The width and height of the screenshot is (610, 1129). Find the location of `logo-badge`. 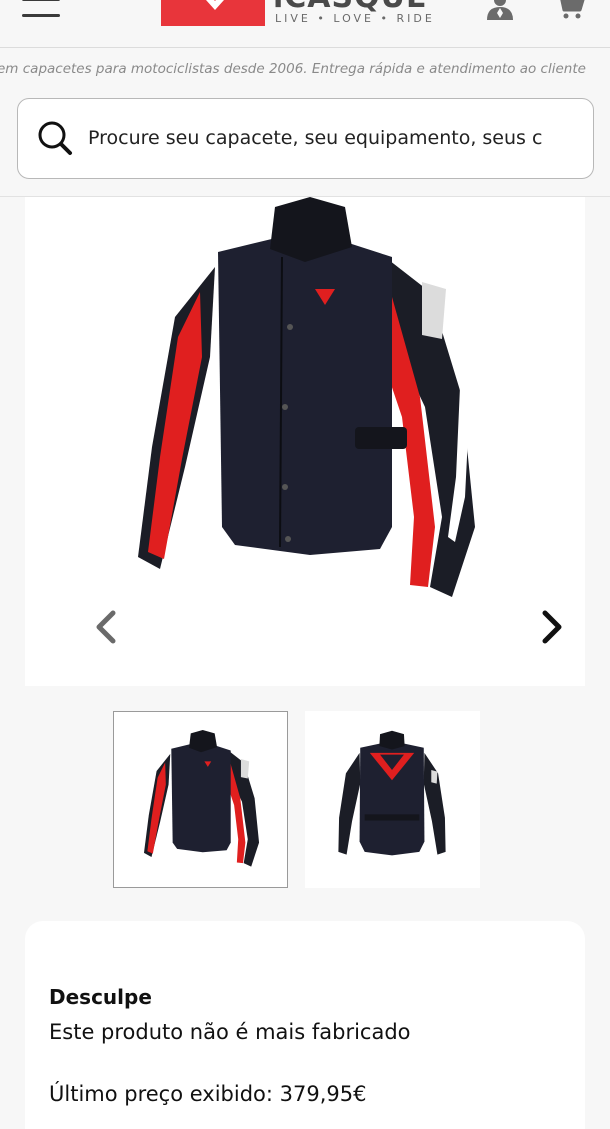

logo-badge is located at coordinates (213, 13).